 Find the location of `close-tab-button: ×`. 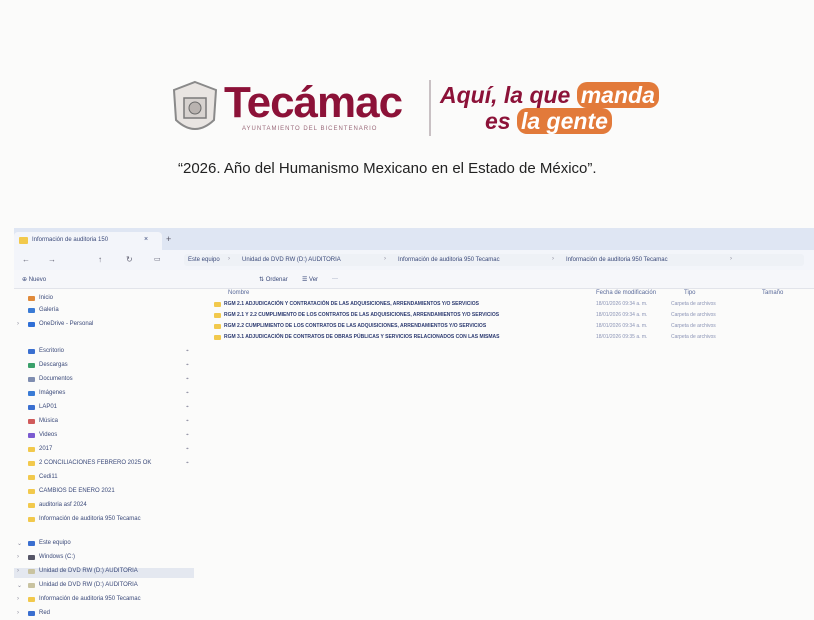

close-tab-button: × is located at coordinates (146, 239).